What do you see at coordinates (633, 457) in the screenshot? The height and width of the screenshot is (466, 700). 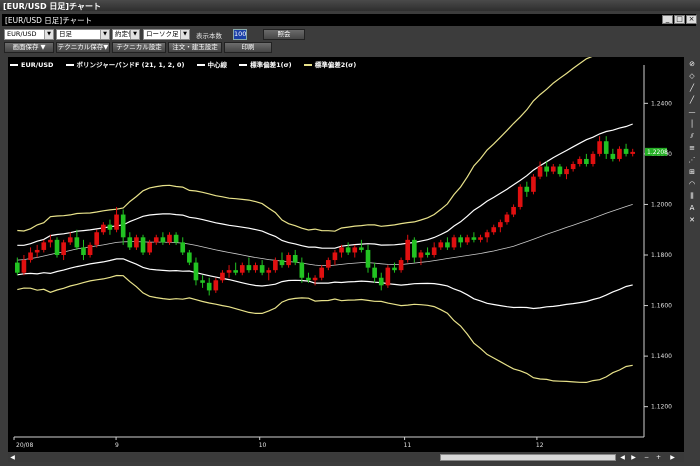 I see `scroll-right-icon: ▶` at bounding box center [633, 457].